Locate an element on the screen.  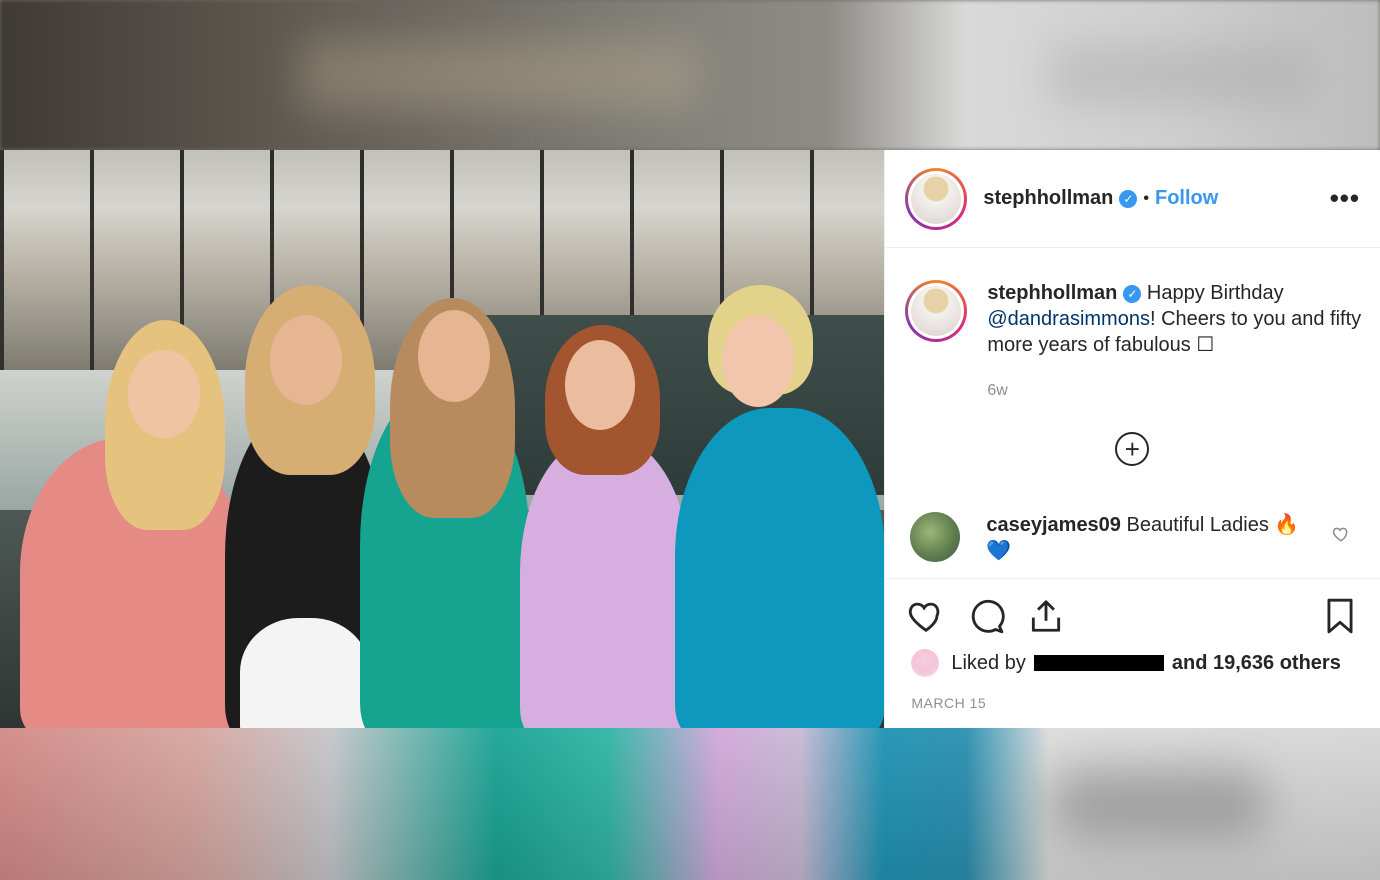
comment-item: caseyjames09 Beautiful Ladies 🔥💙 is located at coordinates (1135, 538).